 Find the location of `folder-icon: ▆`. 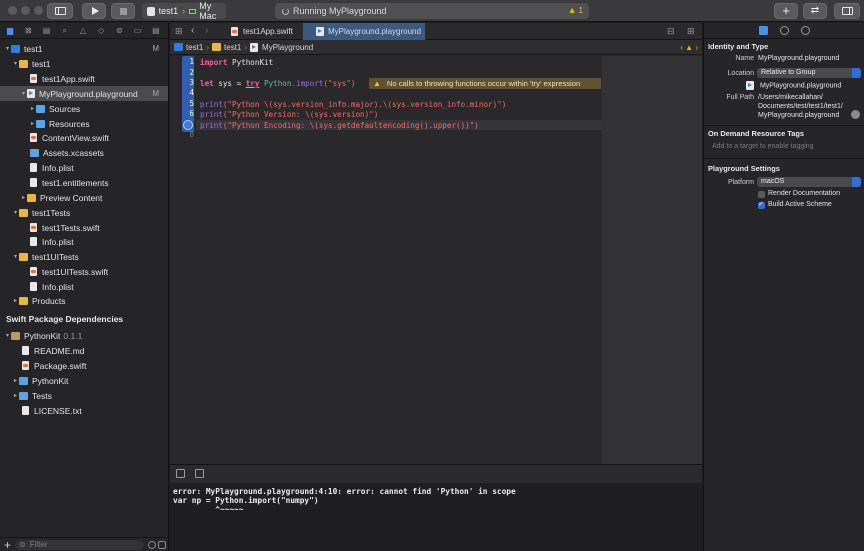

folder-icon: ▆ is located at coordinates (10, 31).